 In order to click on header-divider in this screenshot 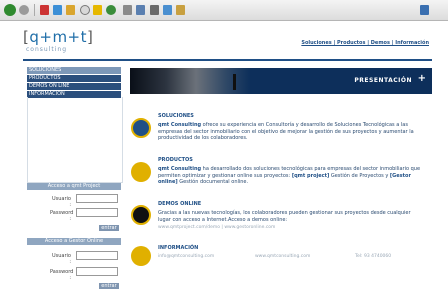, I will do `click(227, 60)`.